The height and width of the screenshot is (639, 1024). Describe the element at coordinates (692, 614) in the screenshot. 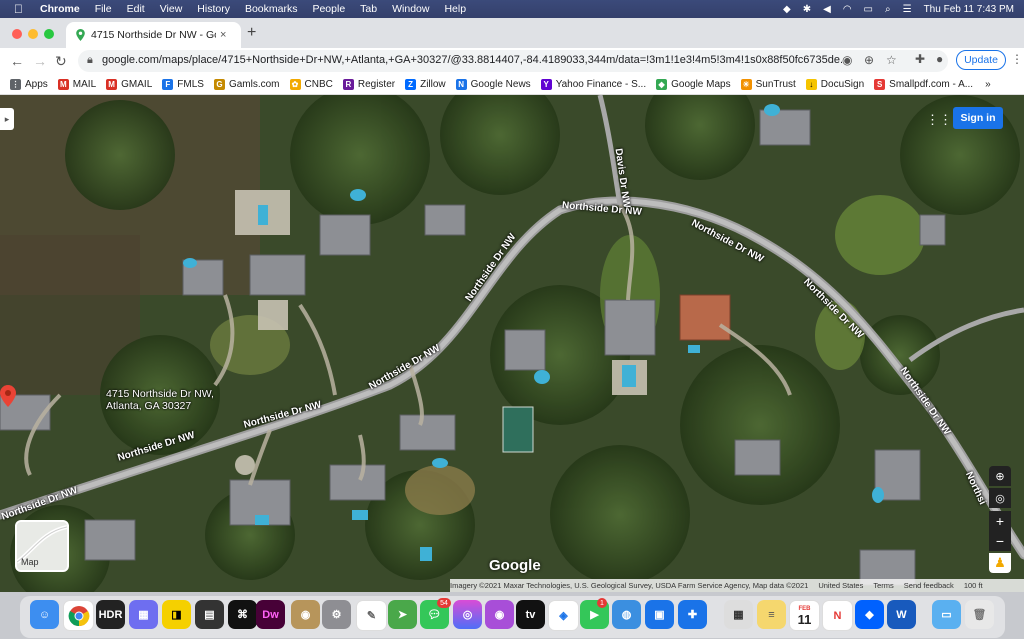

I see `add-user-icon: ✚` at that location.